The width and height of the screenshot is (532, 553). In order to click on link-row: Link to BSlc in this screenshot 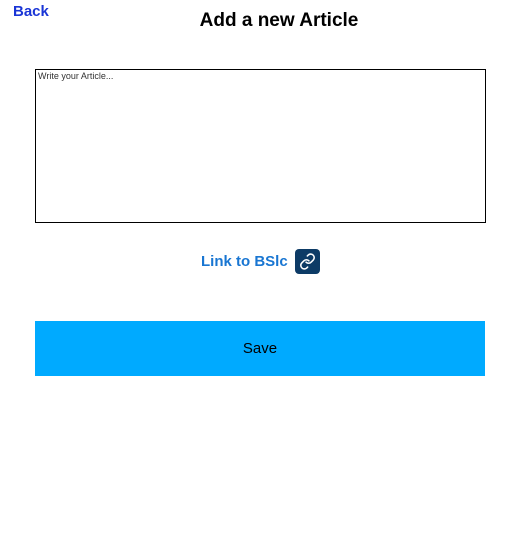, I will do `click(260, 261)`.